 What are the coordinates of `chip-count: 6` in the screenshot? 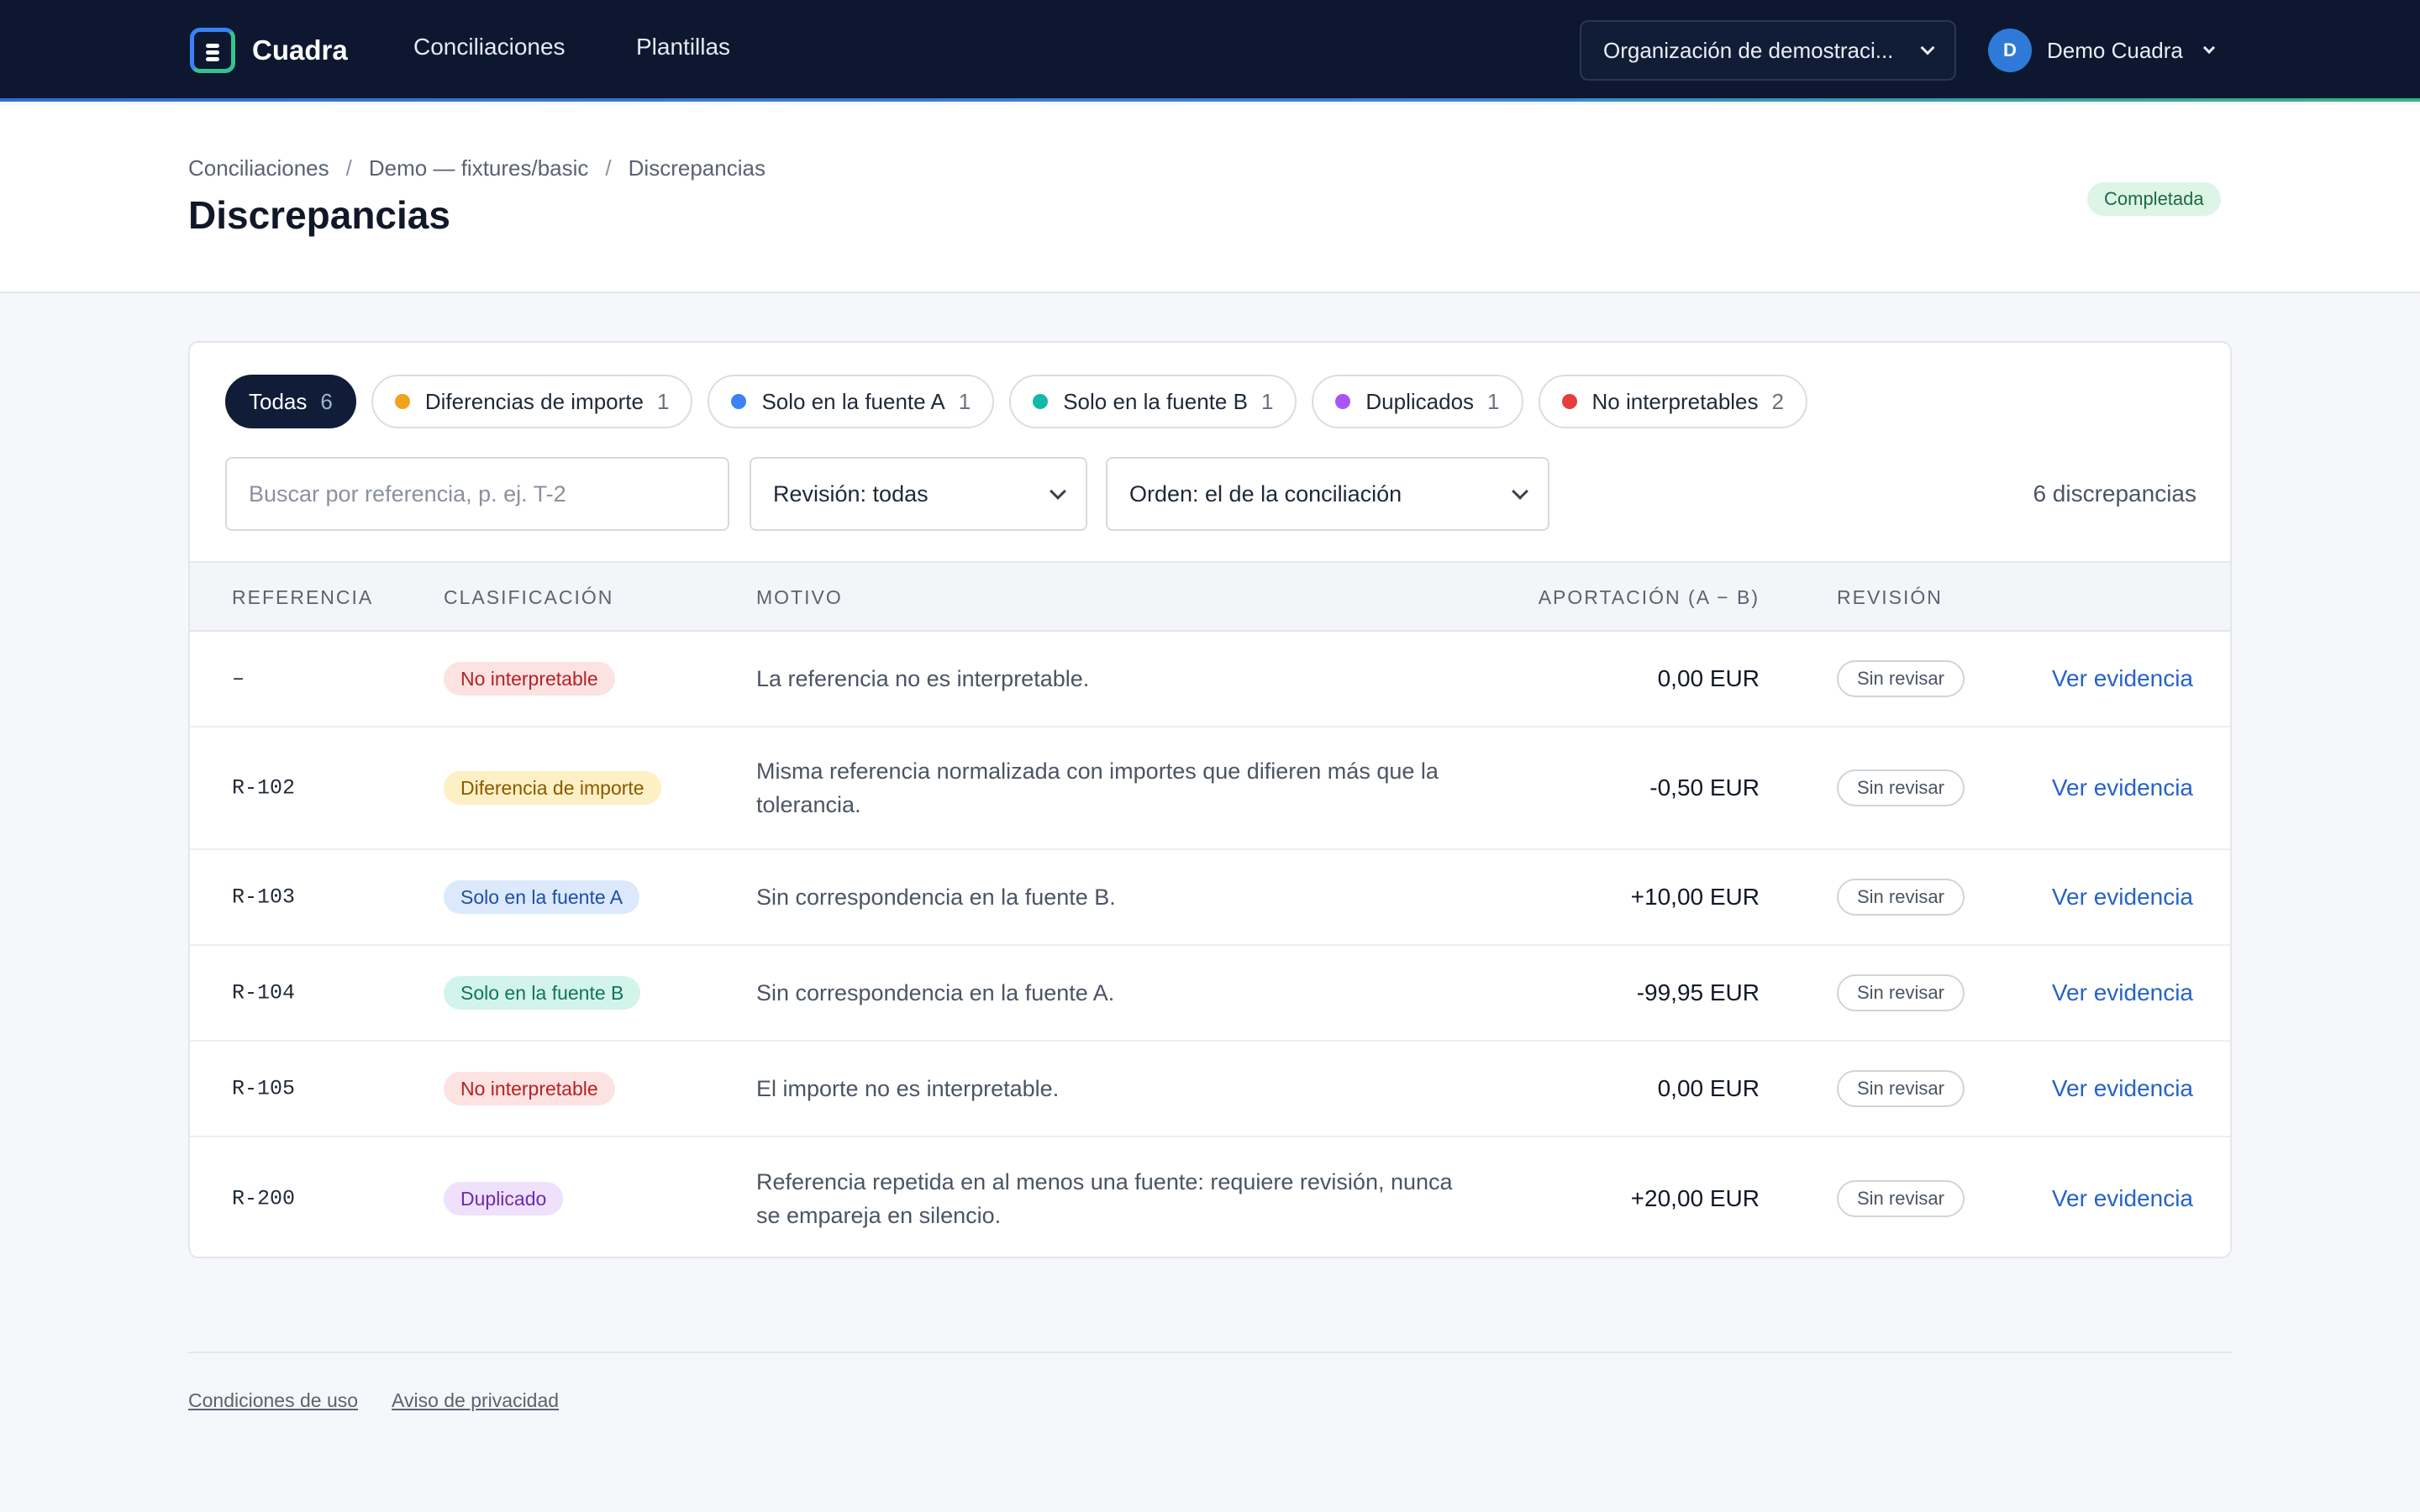 It's located at (326, 401).